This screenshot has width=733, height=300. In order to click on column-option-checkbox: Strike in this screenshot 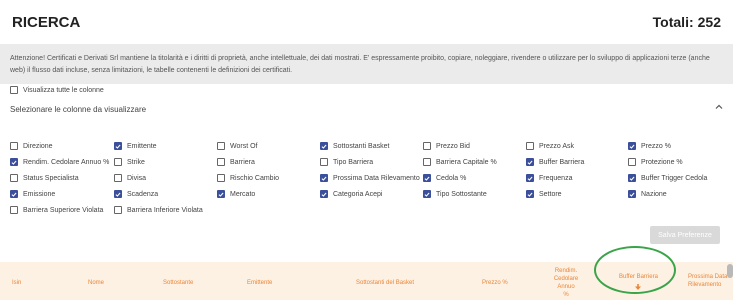, I will do `click(129, 162)`.